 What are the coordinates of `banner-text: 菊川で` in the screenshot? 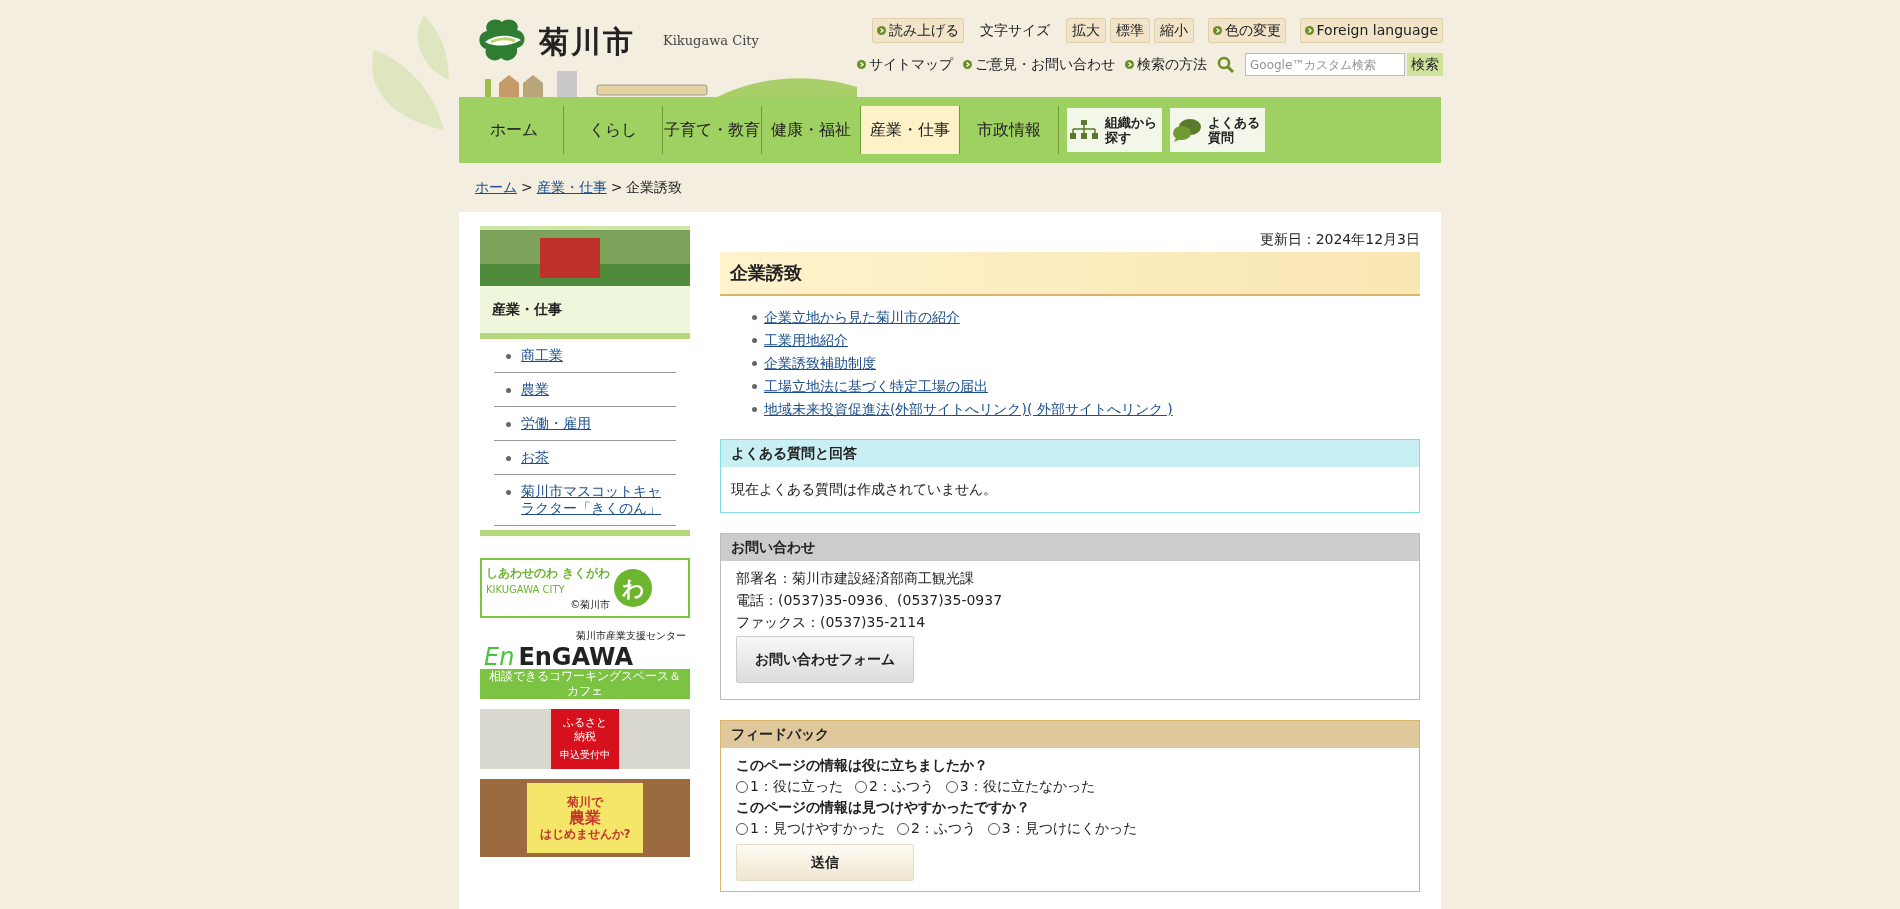 It's located at (585, 801).